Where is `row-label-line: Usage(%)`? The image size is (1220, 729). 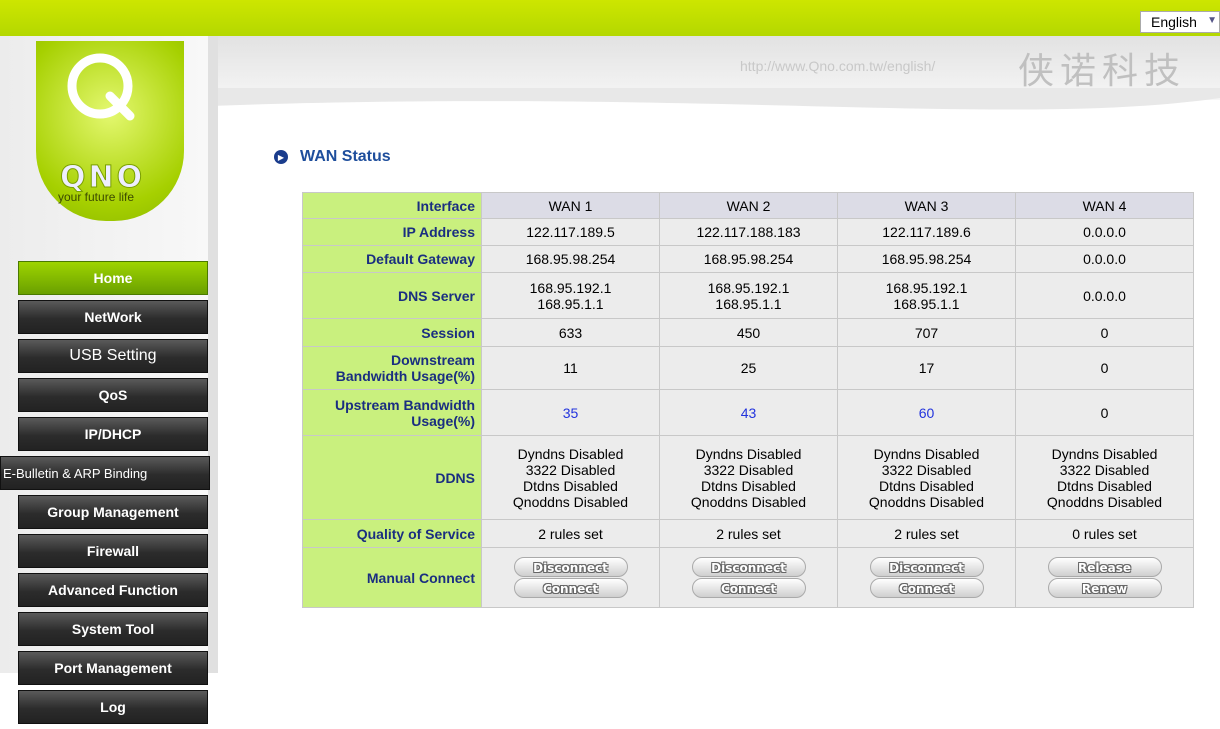
row-label-line: Usage(%) is located at coordinates (443, 420).